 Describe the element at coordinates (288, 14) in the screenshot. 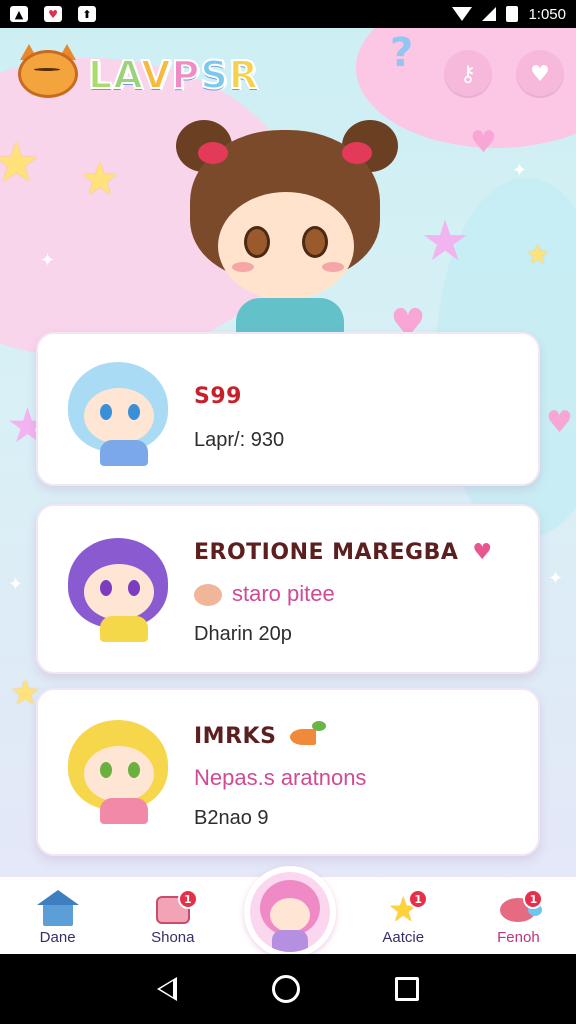

I see `status-bar: ▲ ♥ ⬆ 1:050` at that location.